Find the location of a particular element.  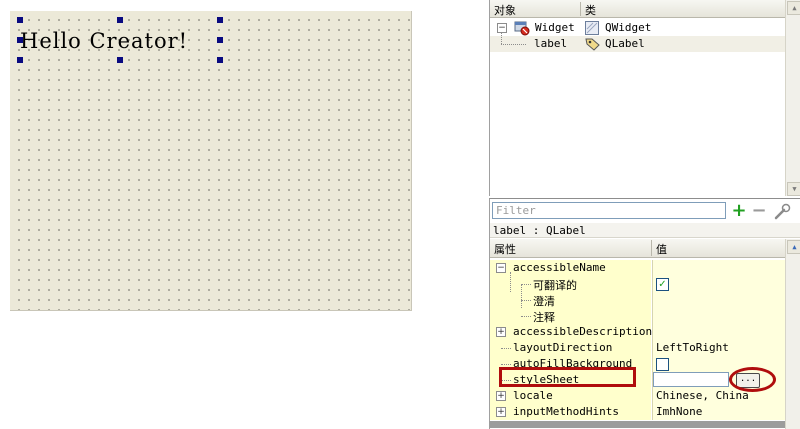

prop-name: 澄清 is located at coordinates (544, 301).